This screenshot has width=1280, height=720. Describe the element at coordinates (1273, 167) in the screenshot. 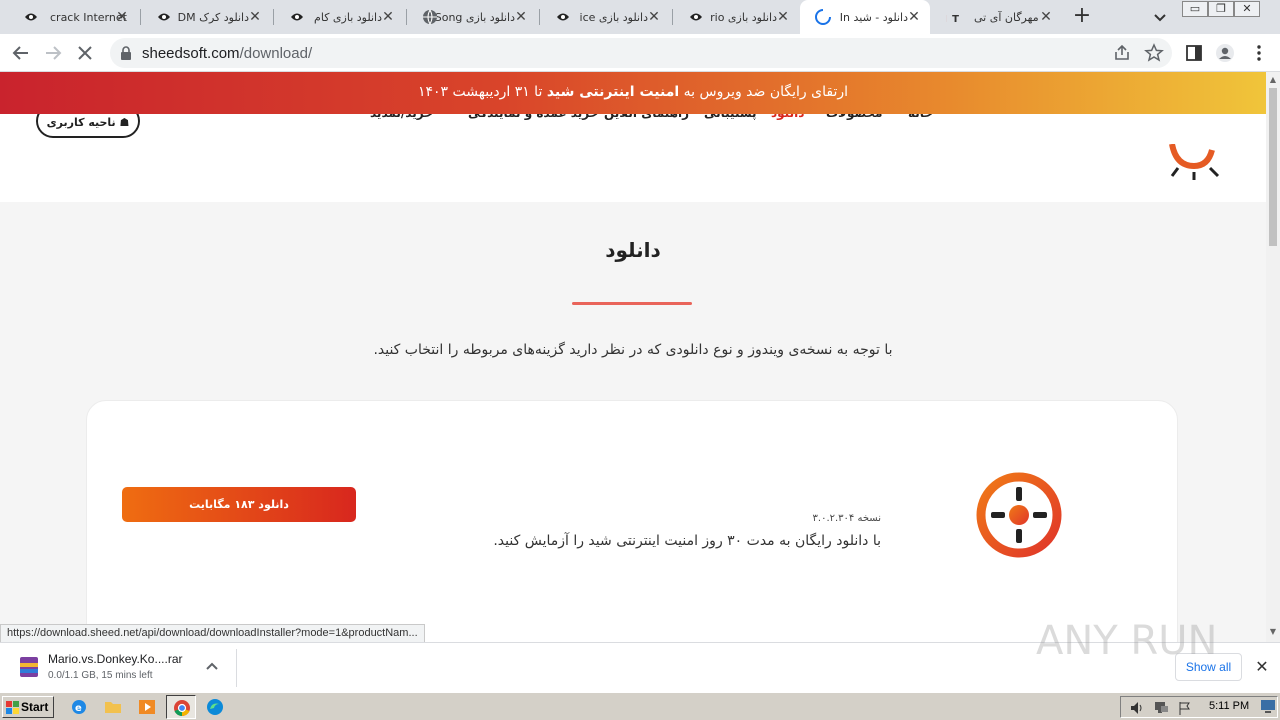

I see `scrollbar-thumb` at that location.